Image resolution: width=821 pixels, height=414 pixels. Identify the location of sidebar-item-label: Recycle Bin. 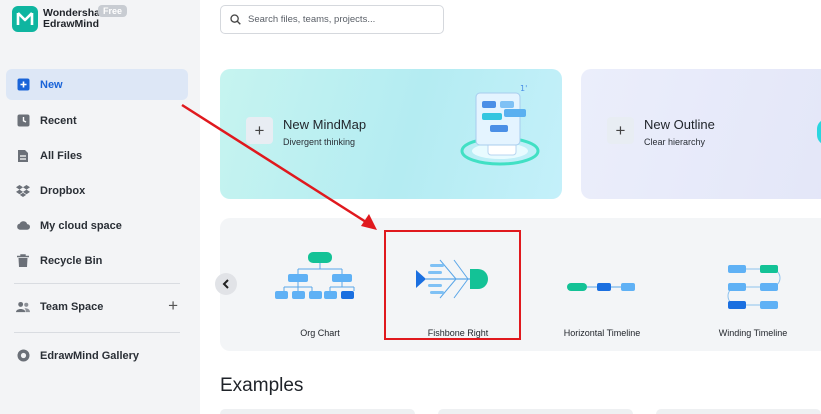
(71, 260).